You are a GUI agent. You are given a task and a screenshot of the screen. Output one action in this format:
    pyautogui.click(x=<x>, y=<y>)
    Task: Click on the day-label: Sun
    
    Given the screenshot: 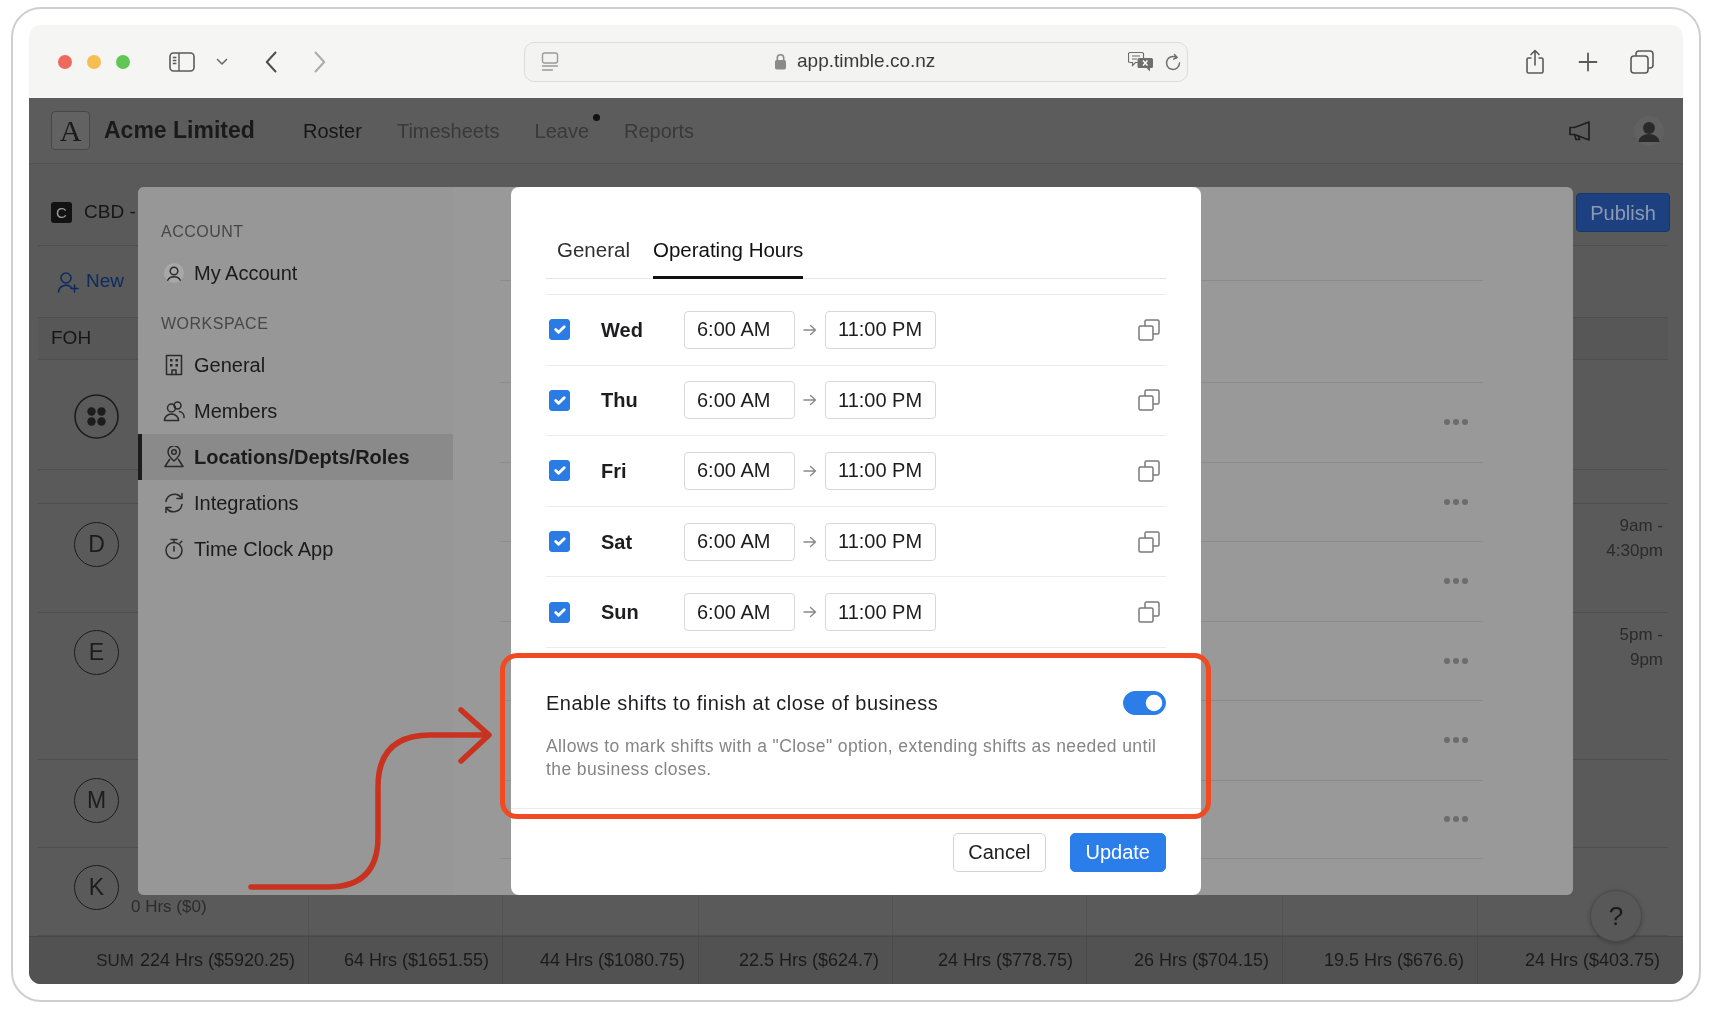 What is the action you would take?
    pyautogui.click(x=620, y=613)
    